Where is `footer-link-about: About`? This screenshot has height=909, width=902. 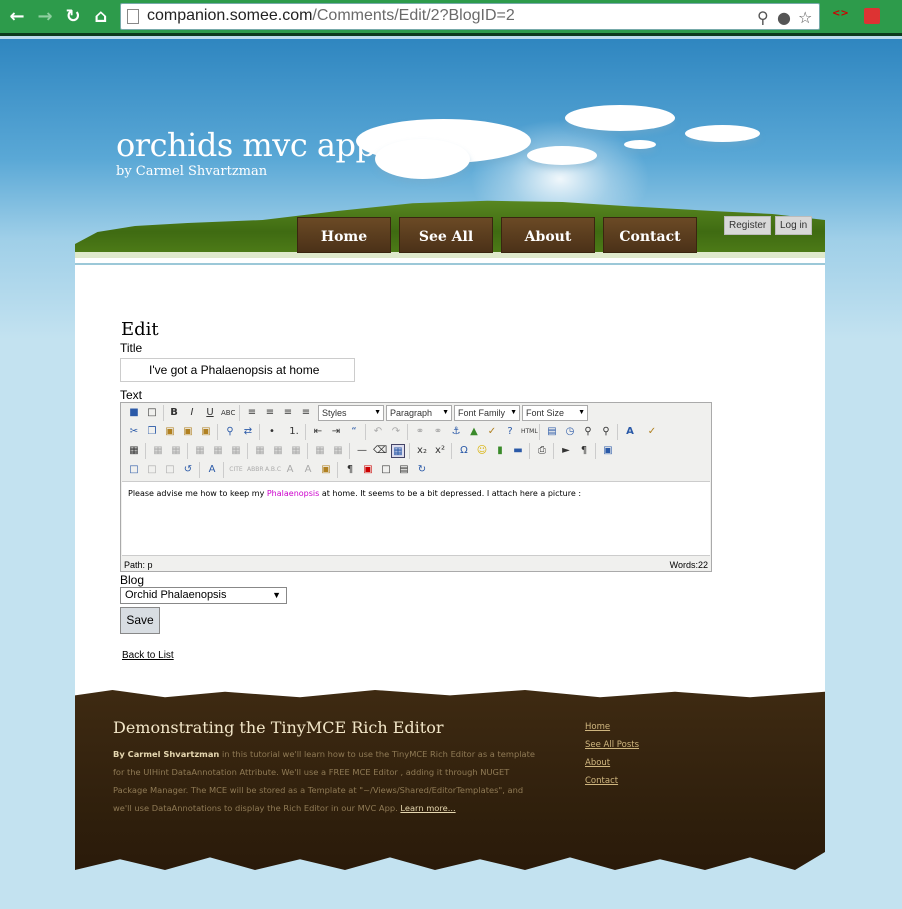
footer-link-about: About is located at coordinates (597, 763).